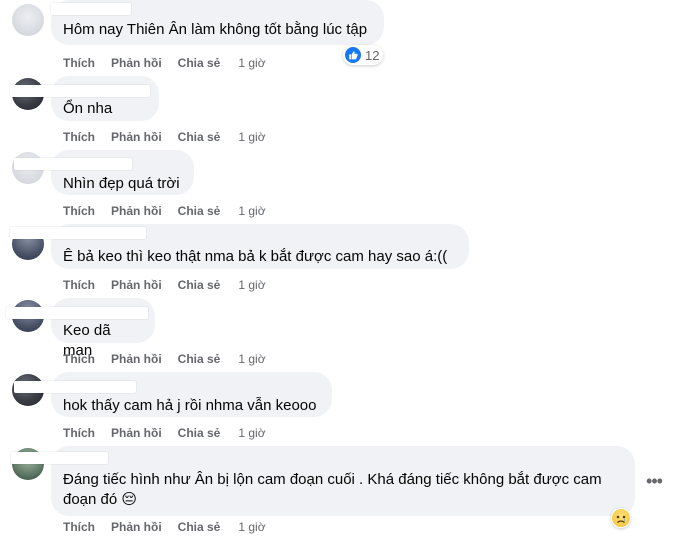 The image size is (675, 539). I want to click on comment-text: hok thấy cam hả j rồi nhma vẫn keooo, so click(190, 405).